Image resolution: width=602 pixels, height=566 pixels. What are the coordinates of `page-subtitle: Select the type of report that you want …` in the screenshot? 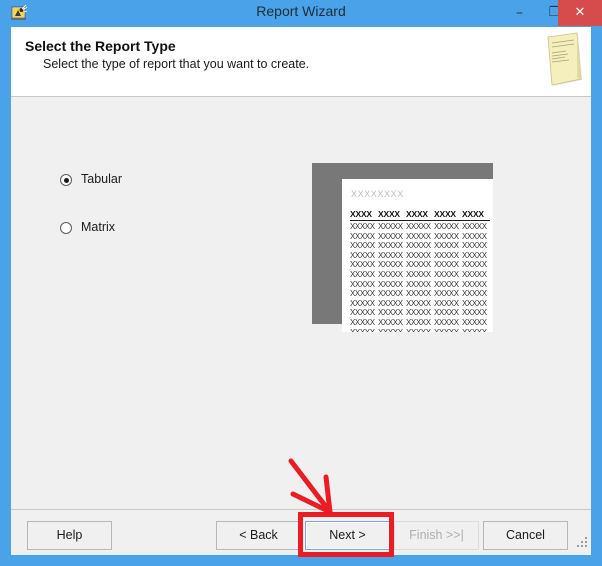 It's located at (176, 64).